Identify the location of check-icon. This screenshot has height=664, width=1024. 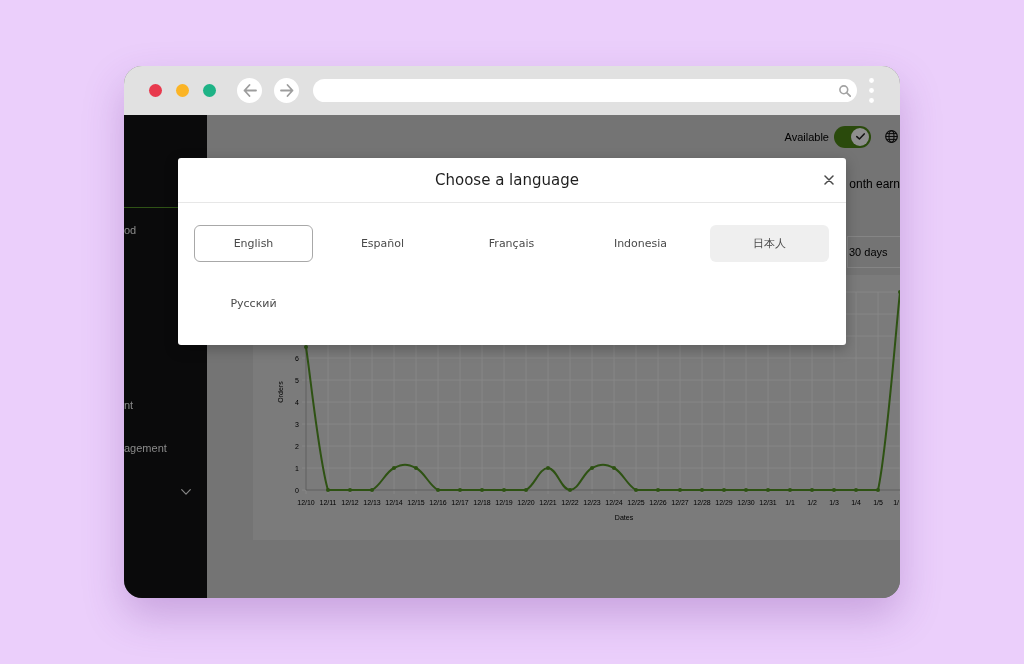
(860, 136).